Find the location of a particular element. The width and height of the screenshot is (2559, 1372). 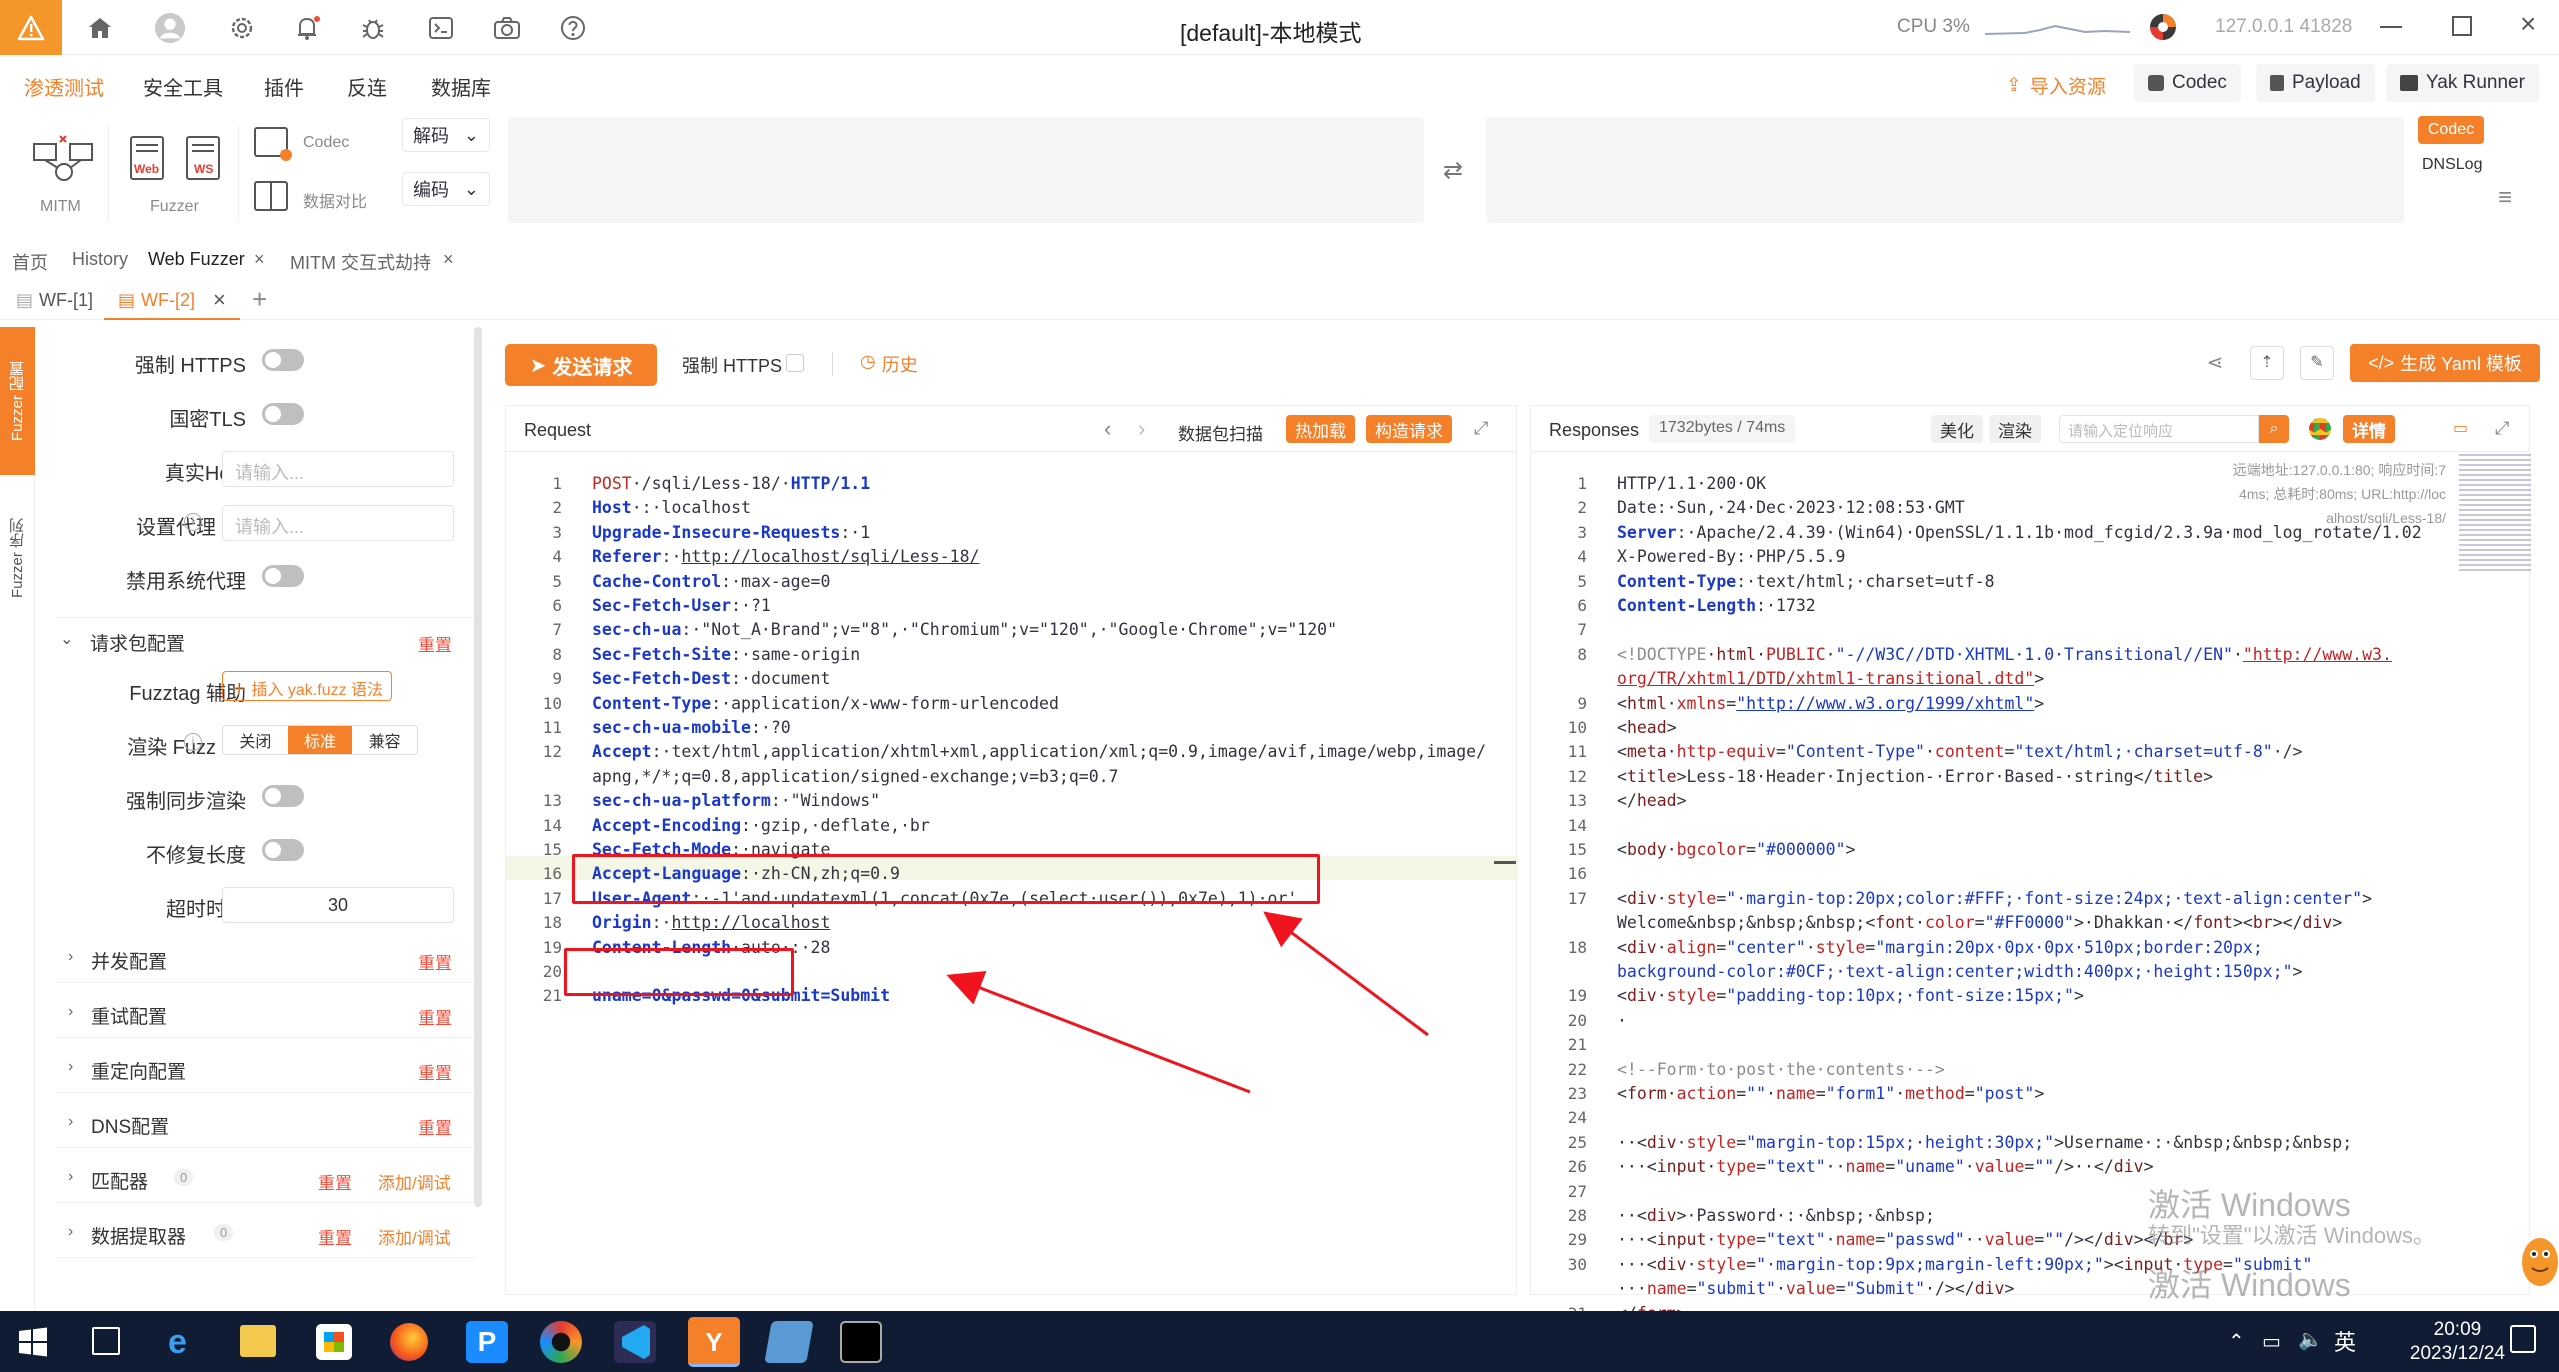

tab-mitm: MITM 交互式劫持 is located at coordinates (360, 262).